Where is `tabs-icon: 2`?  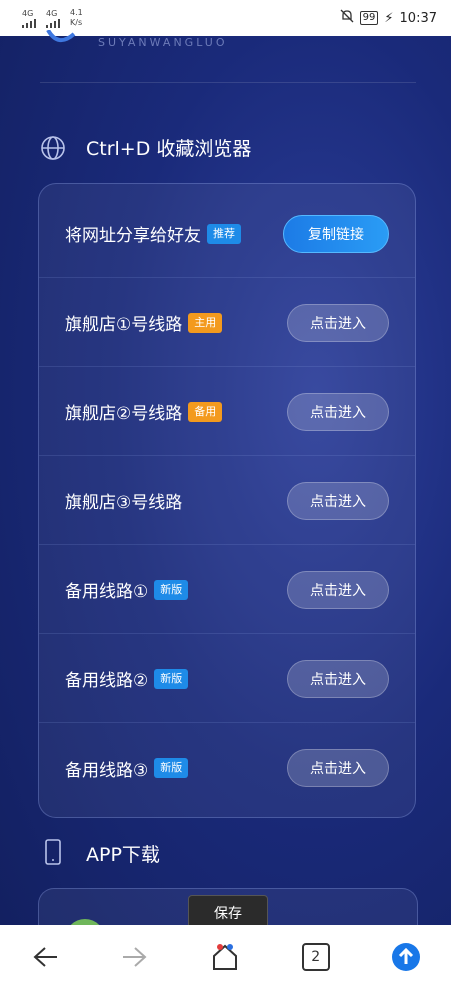
tabs-icon: 2 is located at coordinates (316, 957).